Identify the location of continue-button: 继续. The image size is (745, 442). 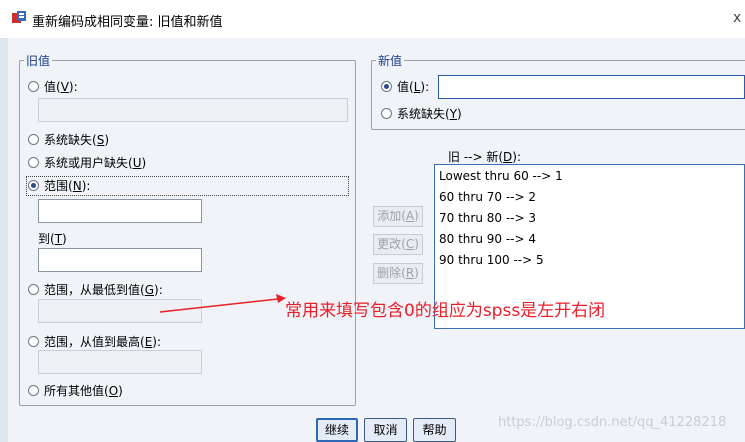
(337, 430).